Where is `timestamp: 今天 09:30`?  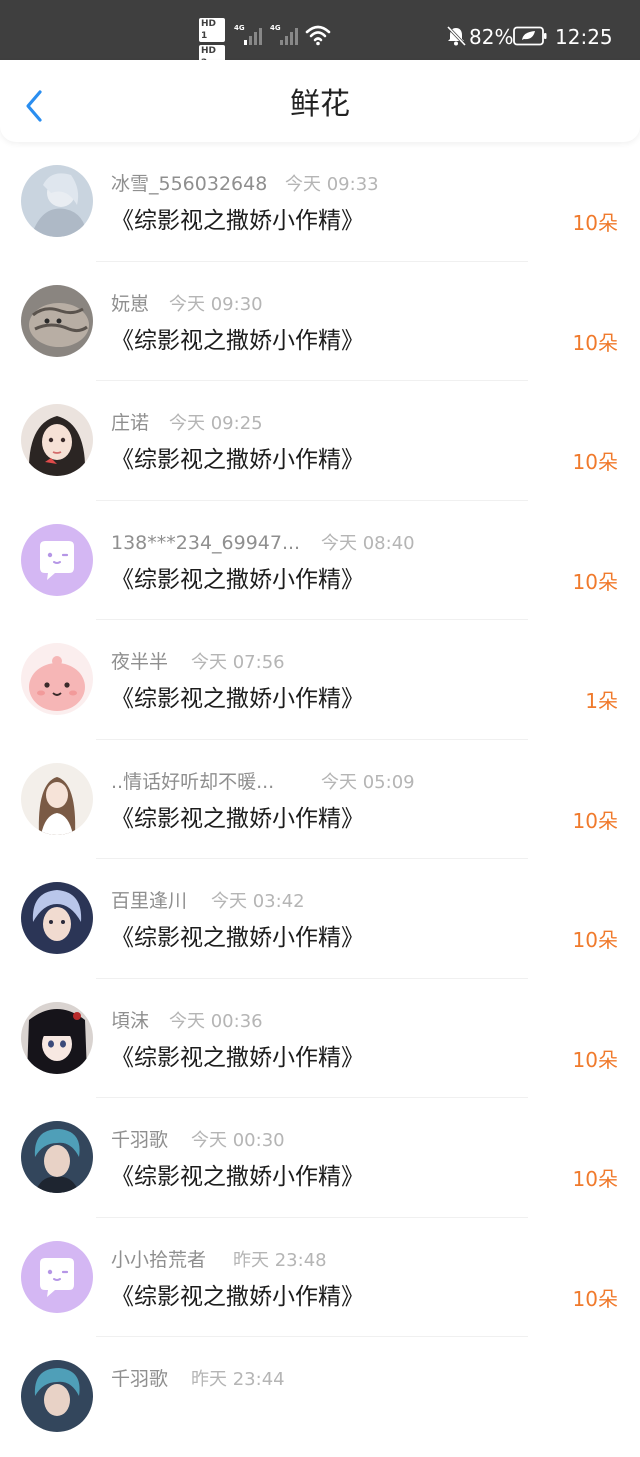 timestamp: 今天 09:30 is located at coordinates (216, 304).